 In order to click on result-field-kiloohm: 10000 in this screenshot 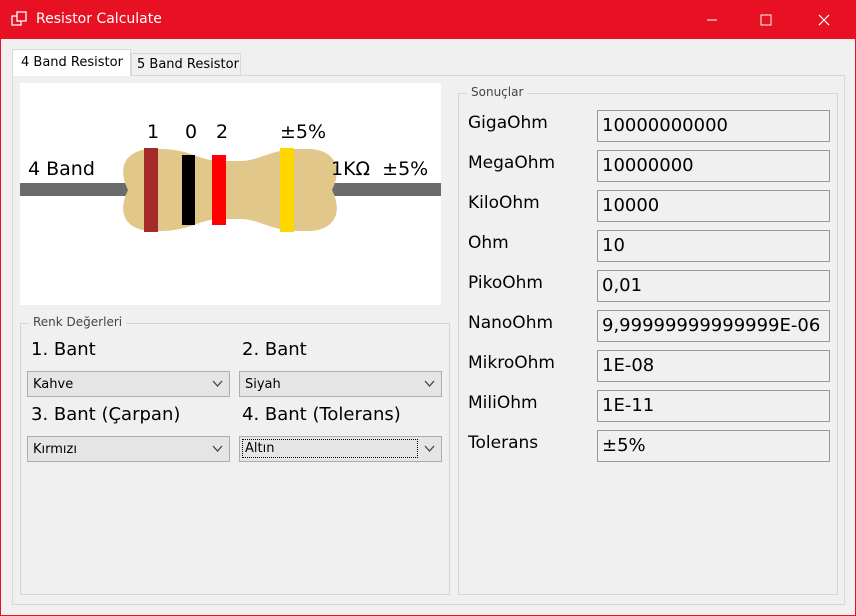, I will do `click(713, 206)`.